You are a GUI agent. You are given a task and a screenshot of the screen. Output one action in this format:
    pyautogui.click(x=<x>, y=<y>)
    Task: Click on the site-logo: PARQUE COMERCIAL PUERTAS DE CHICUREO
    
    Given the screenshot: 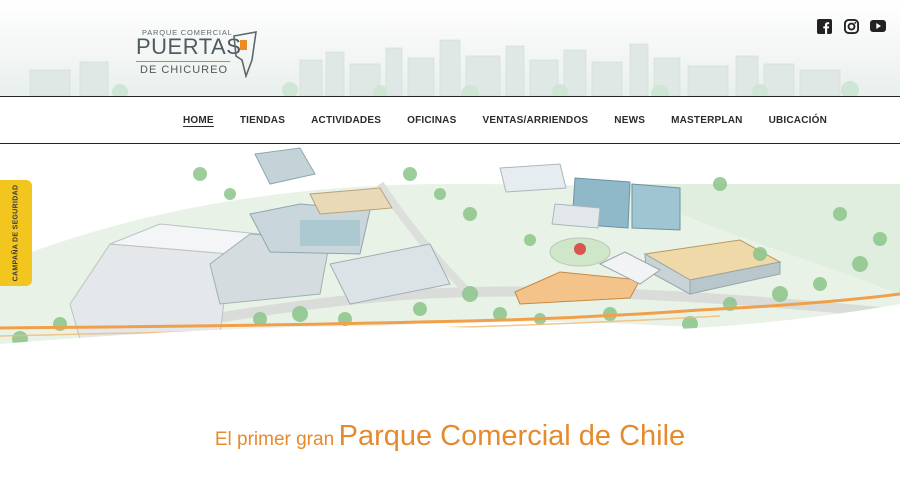 What is the action you would take?
    pyautogui.click(x=201, y=54)
    